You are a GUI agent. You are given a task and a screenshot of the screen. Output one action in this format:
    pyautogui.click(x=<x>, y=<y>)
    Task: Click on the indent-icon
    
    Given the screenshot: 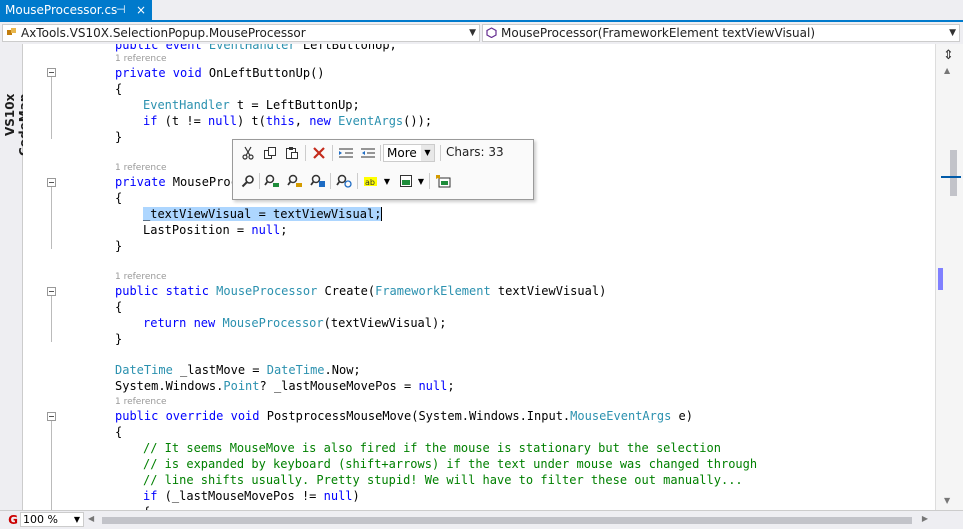 What is the action you would take?
    pyautogui.click(x=346, y=153)
    